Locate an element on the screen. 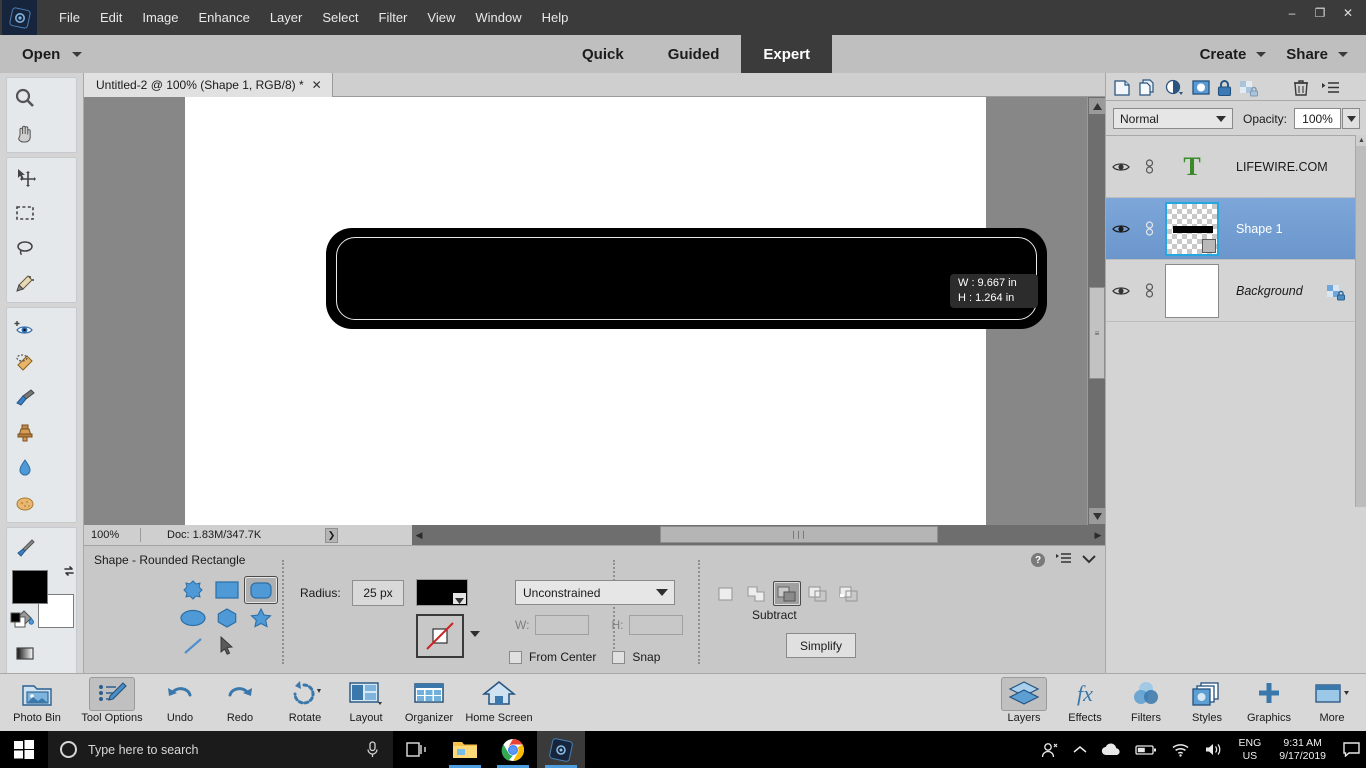  height-input is located at coordinates (656, 625).